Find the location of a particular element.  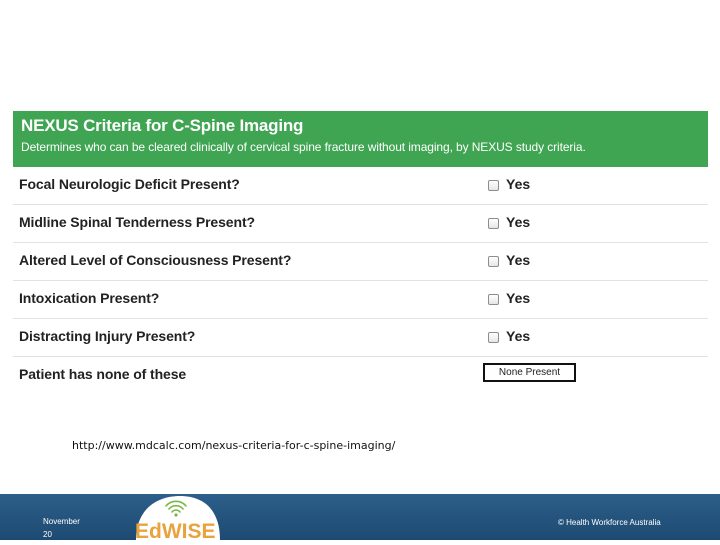

criteria-label: Distracting Injury Present? is located at coordinates (107, 336).